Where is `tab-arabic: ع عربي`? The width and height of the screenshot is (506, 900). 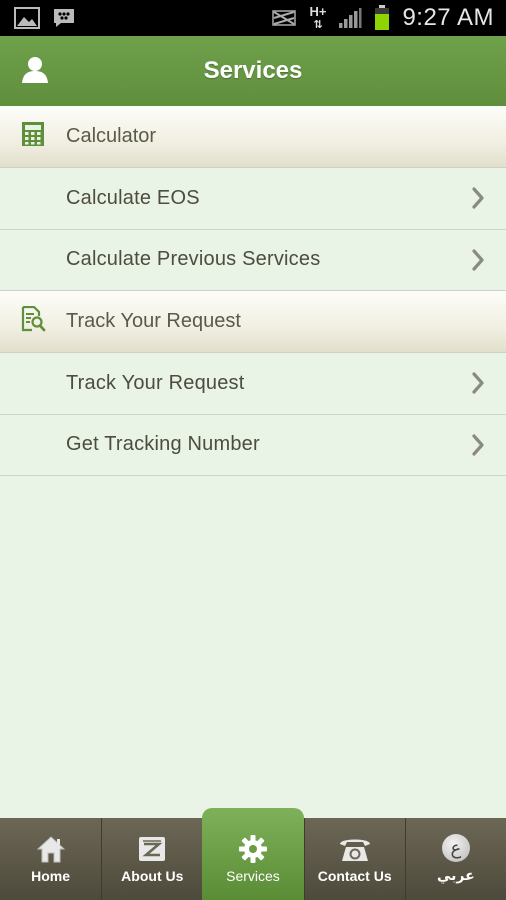
tab-arabic: ع عربي is located at coordinates (455, 859).